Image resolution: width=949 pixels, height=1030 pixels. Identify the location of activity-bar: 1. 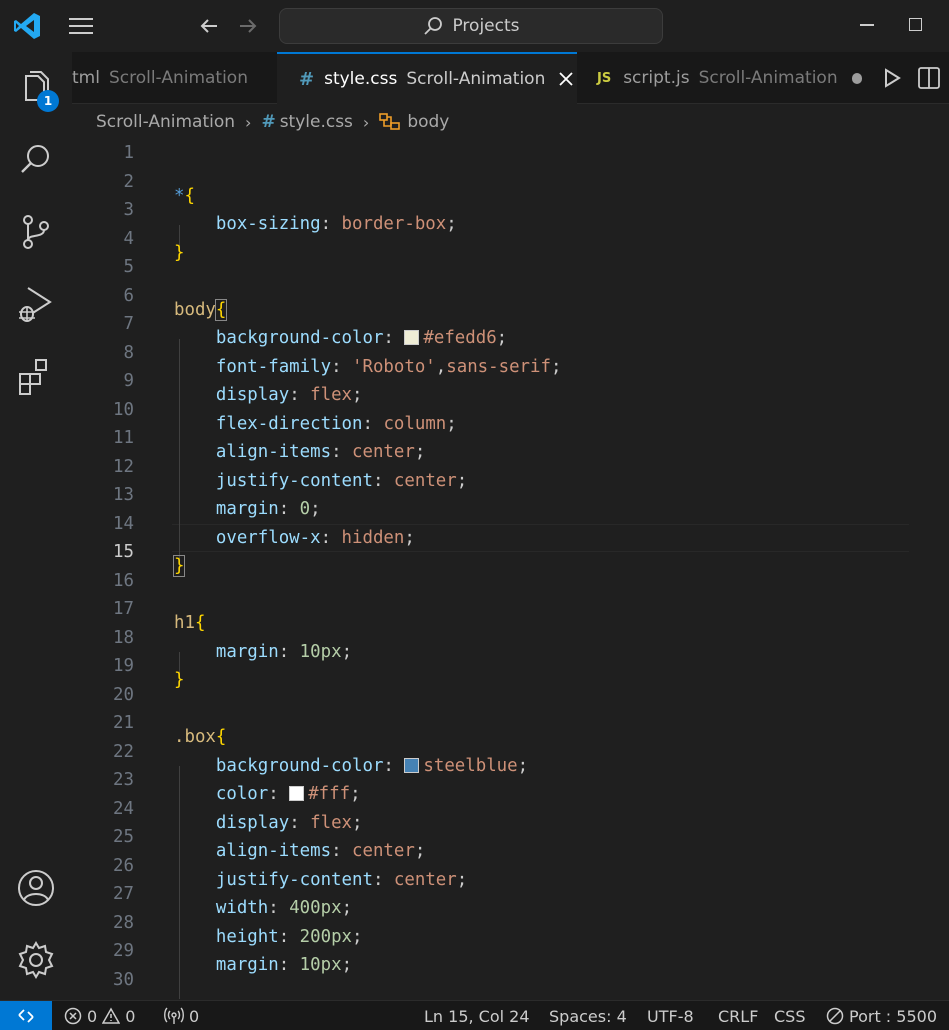
(36, 526).